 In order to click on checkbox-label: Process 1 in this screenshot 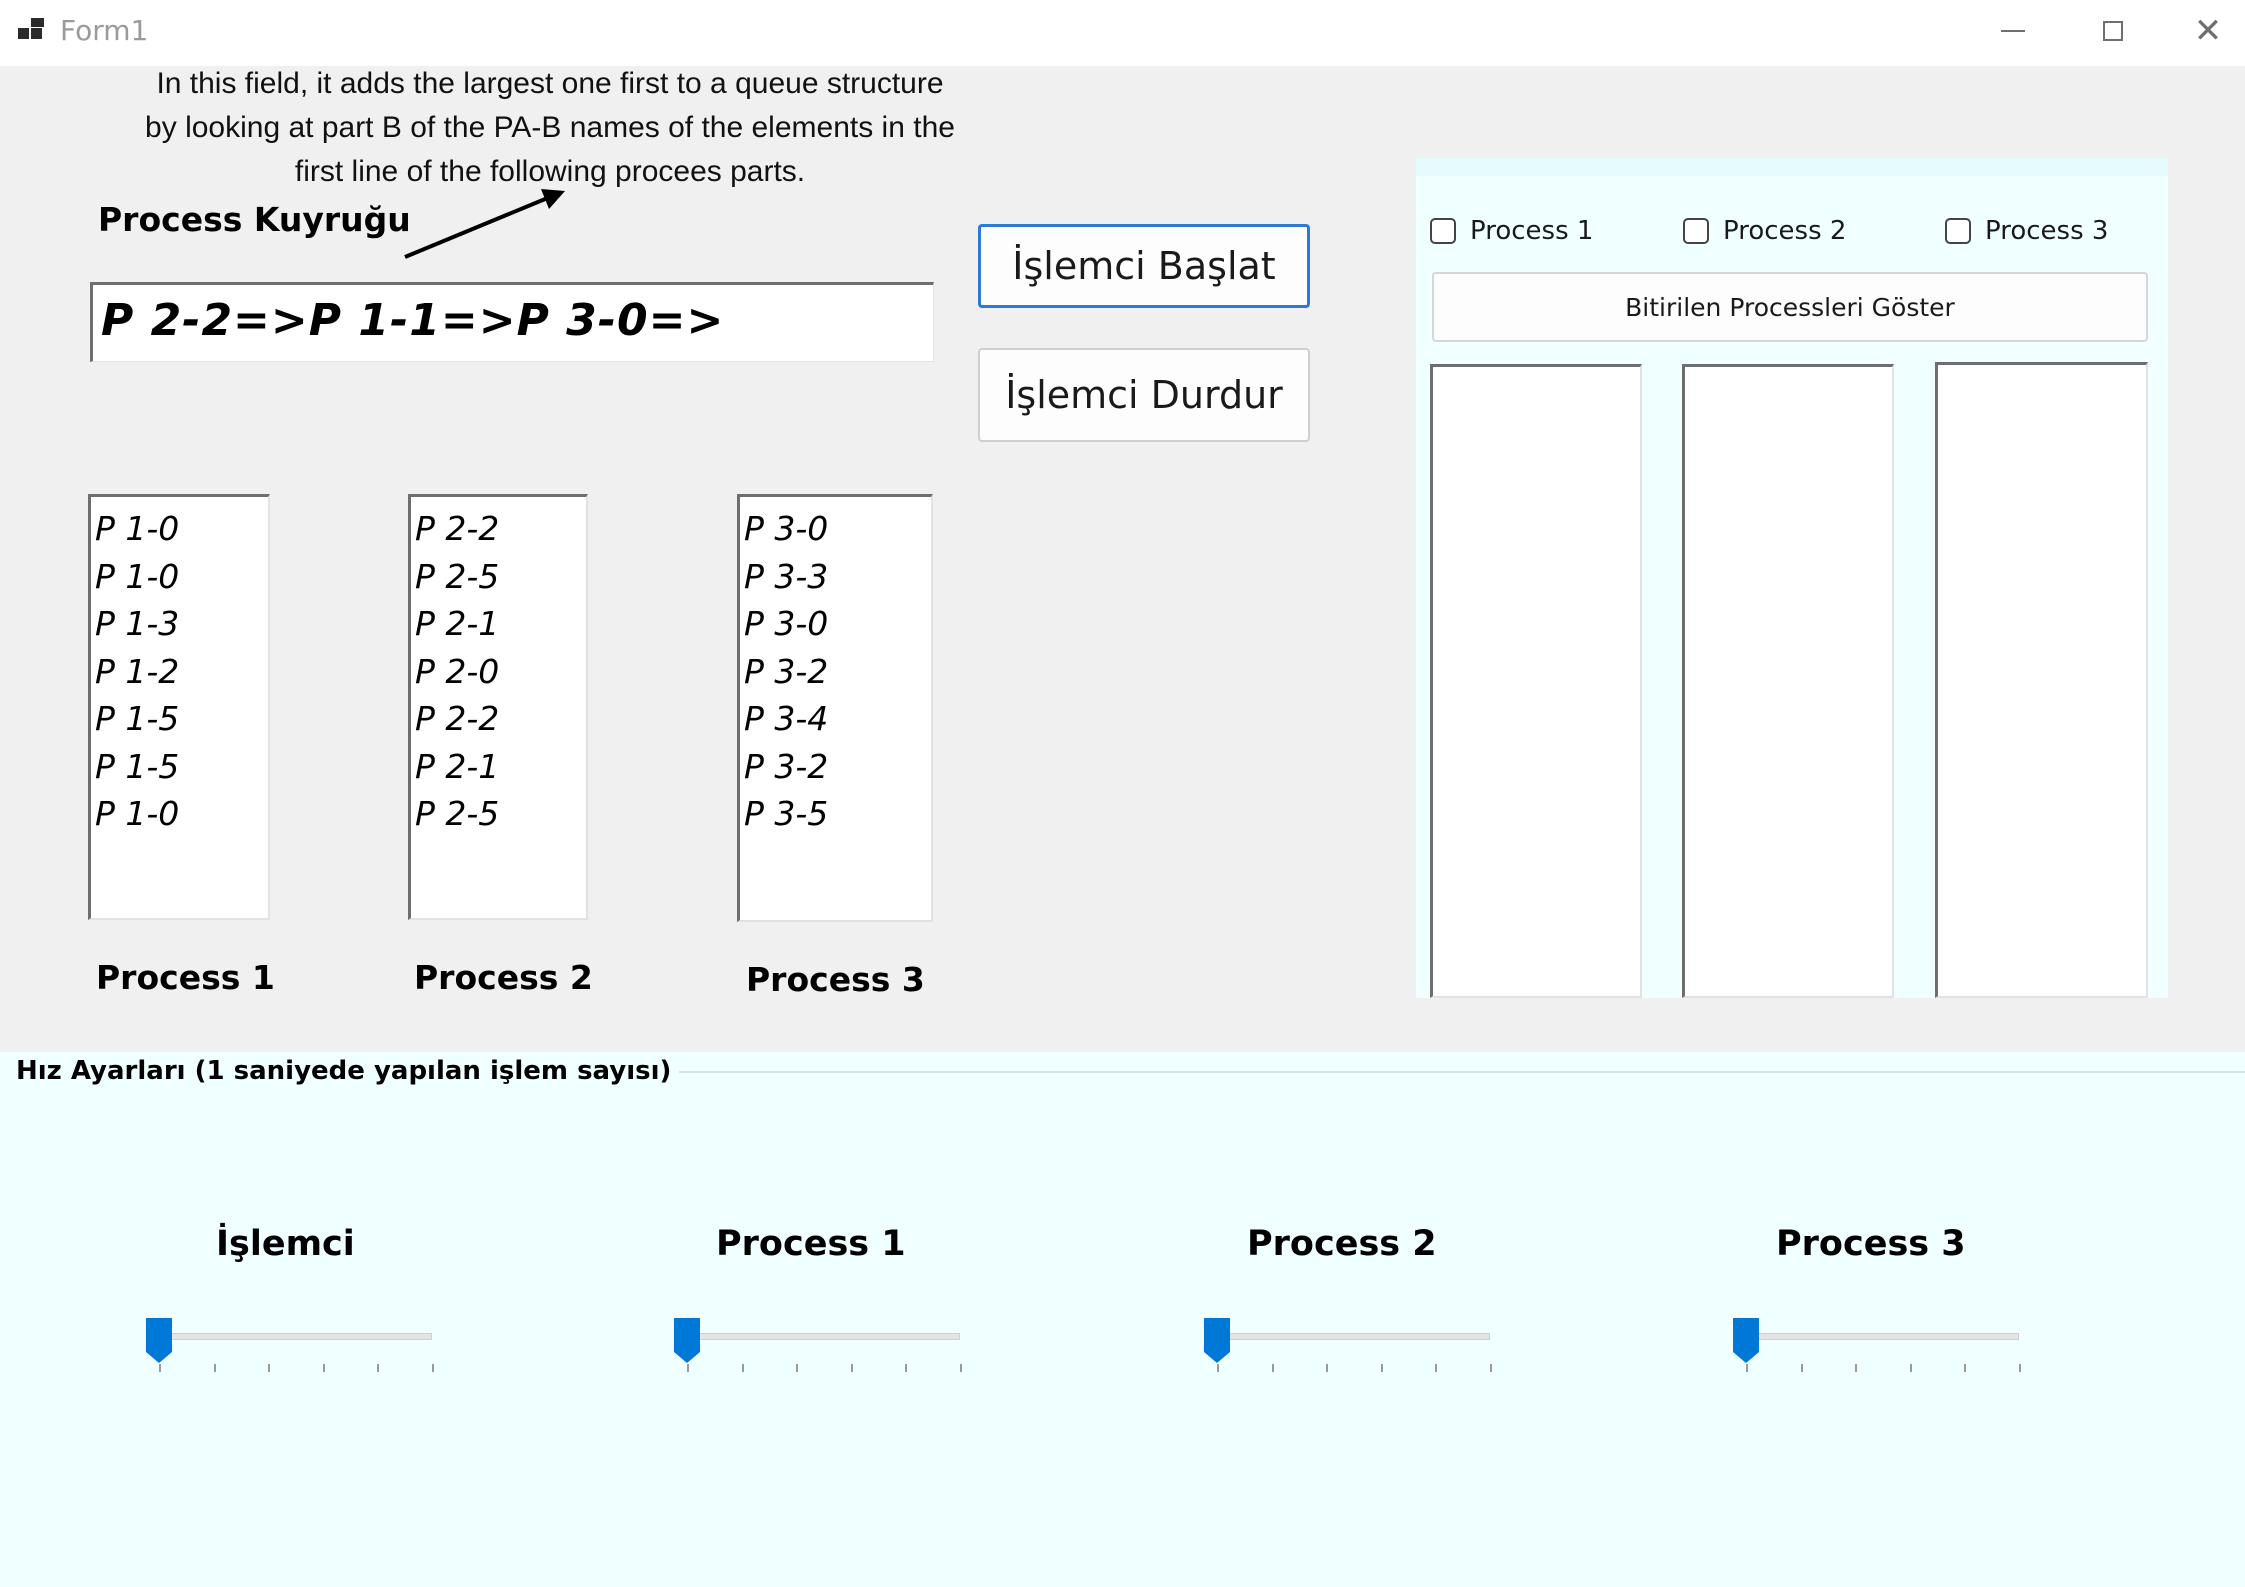, I will do `click(1532, 231)`.